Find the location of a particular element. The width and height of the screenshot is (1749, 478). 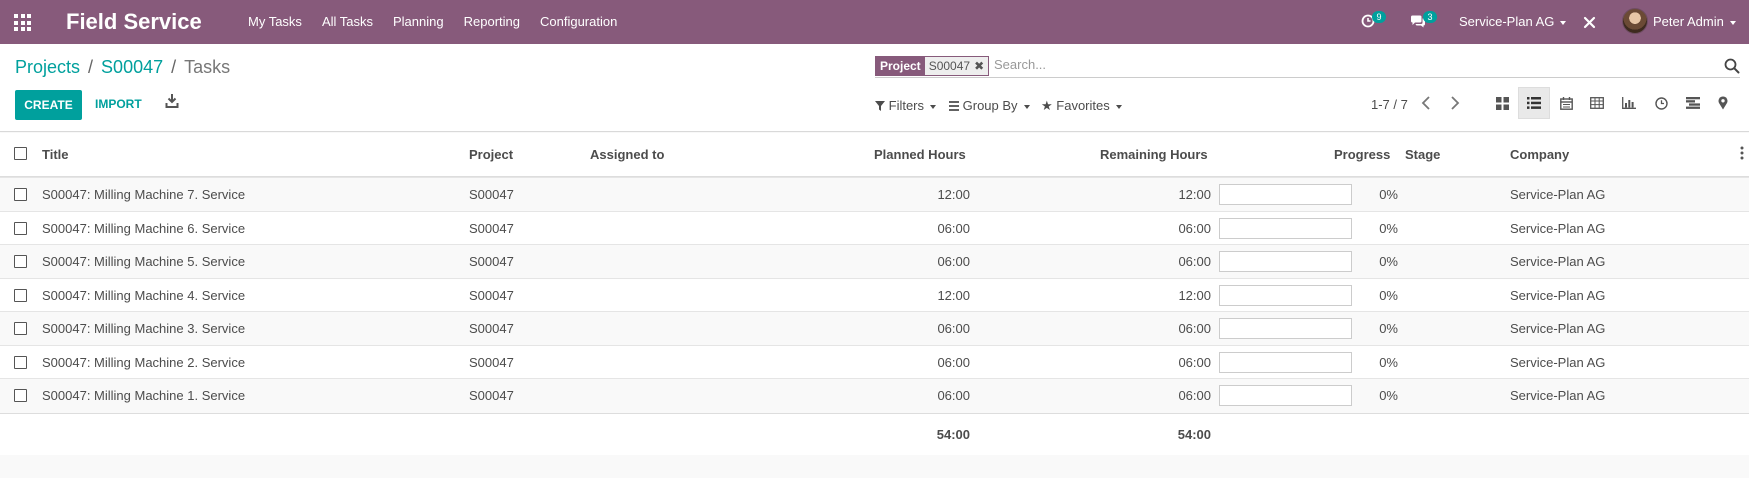

group-by-button: Group By is located at coordinates (989, 105).